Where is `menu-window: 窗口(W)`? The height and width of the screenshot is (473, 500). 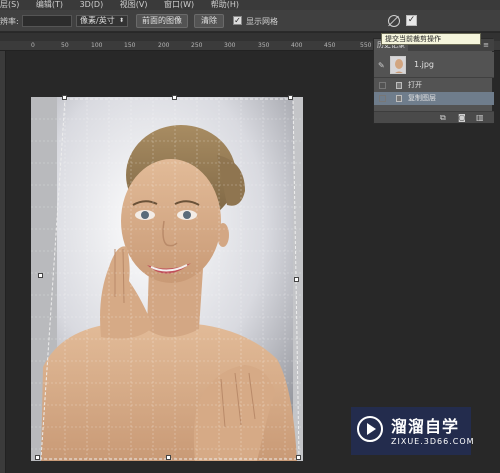 menu-window: 窗口(W) is located at coordinates (179, 4).